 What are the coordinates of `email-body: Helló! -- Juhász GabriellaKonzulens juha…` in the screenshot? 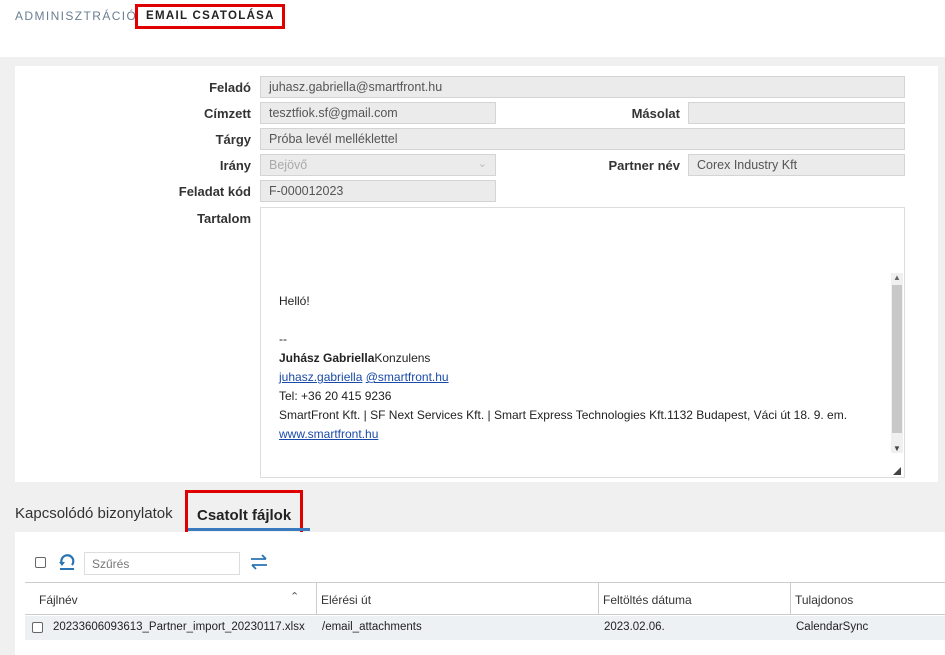 It's located at (563, 368).